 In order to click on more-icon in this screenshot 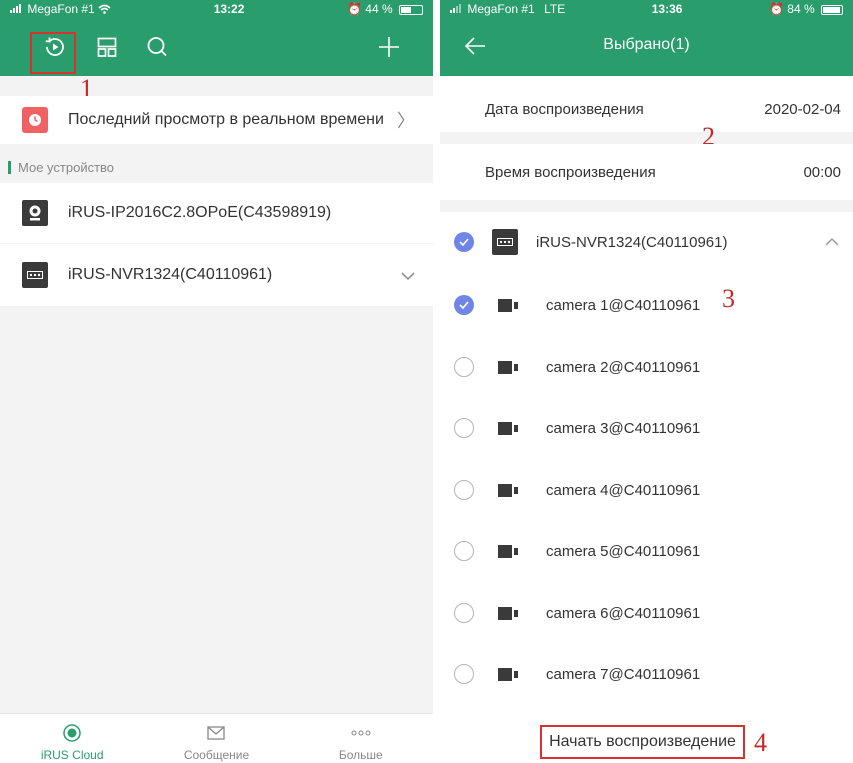, I will do `click(361, 733)`.